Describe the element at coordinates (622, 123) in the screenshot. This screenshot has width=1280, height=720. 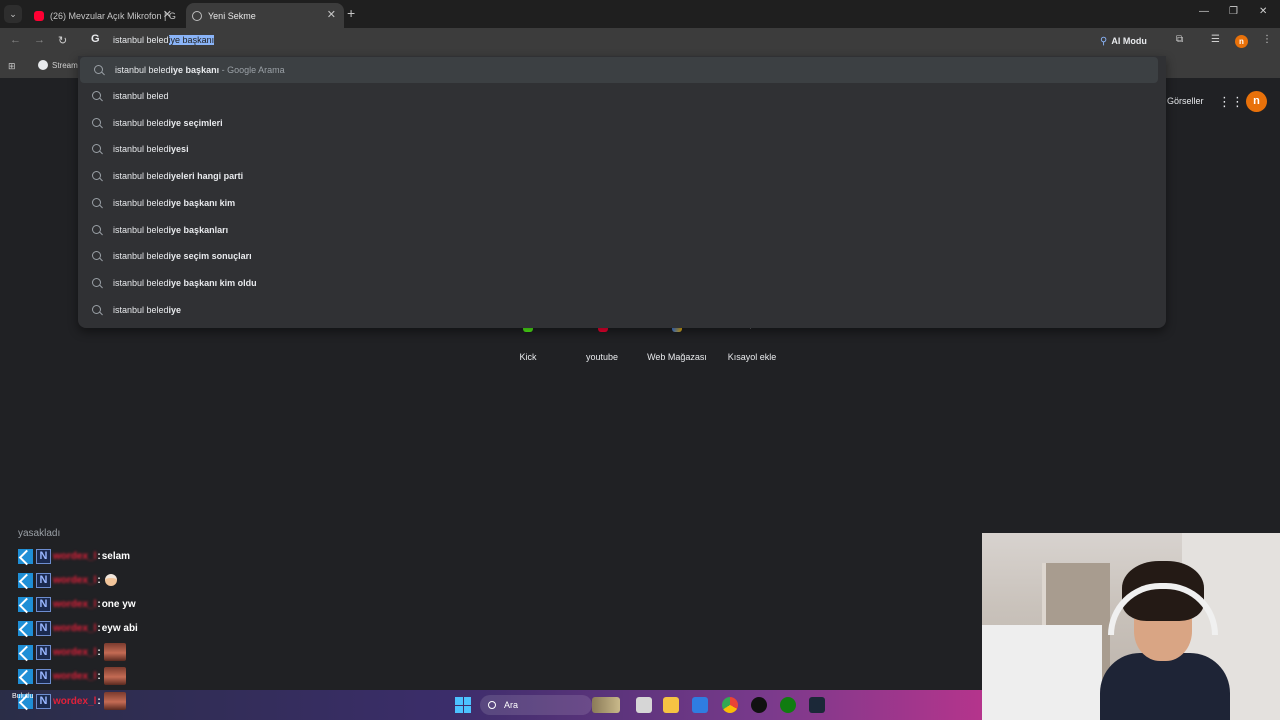
I see `suggestion-item: istanbul belediye seçimleri` at that location.